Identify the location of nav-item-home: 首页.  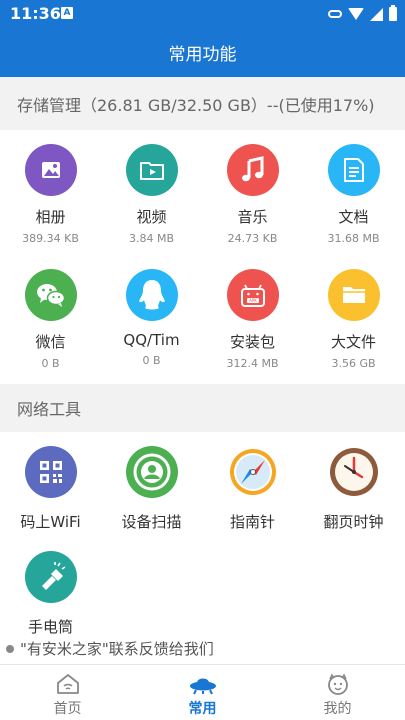
(67, 692).